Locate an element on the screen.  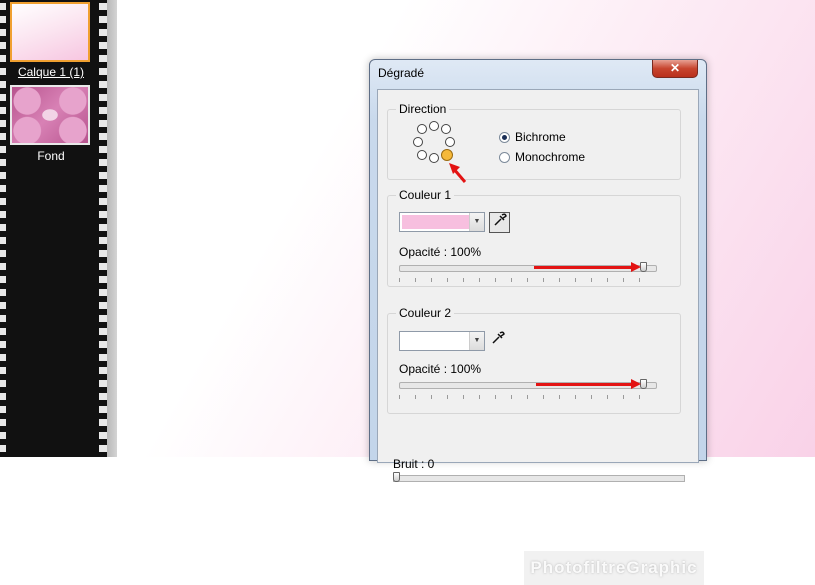
direction-group: Direction Bichrome Monochrome is located at coordinates (534, 142).